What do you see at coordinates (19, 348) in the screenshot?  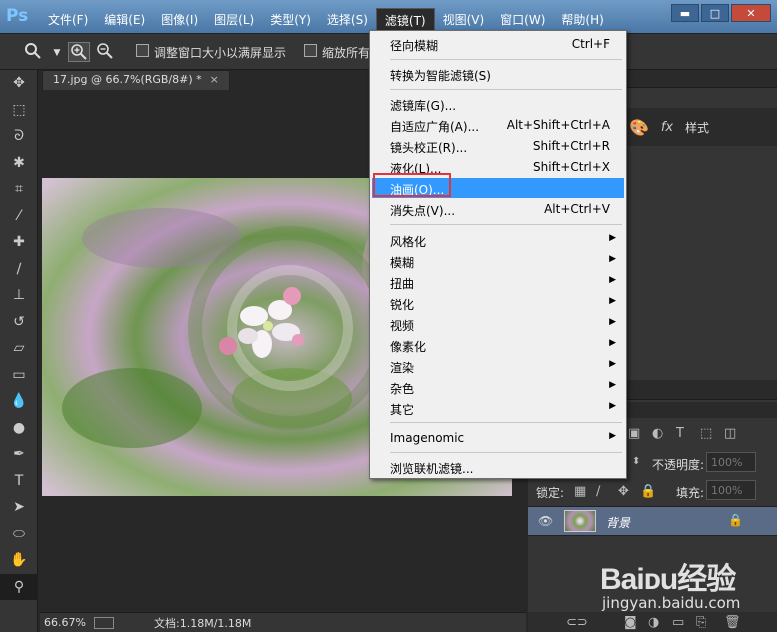 I see `eraser-tool-icon: ▱` at bounding box center [19, 348].